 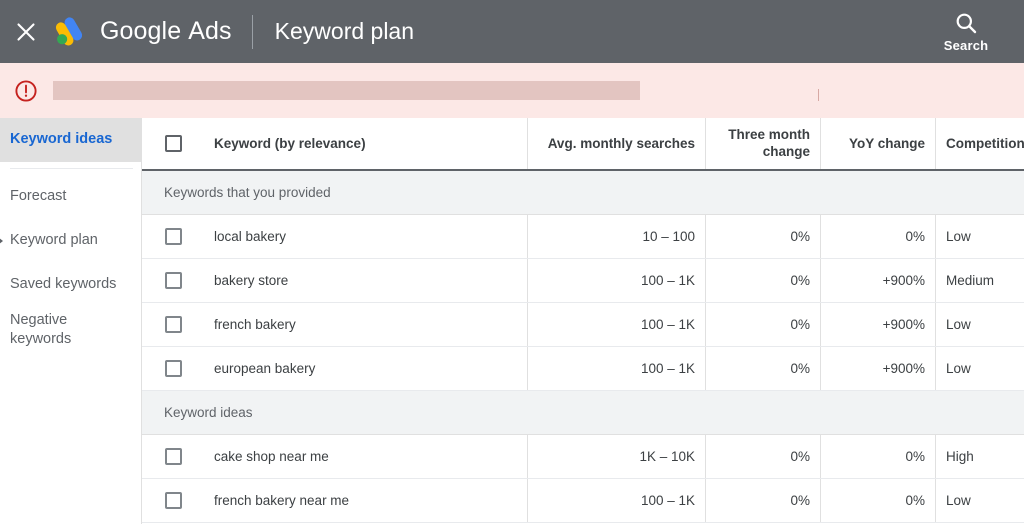 What do you see at coordinates (346, 90) in the screenshot?
I see `banner-message-redacted` at bounding box center [346, 90].